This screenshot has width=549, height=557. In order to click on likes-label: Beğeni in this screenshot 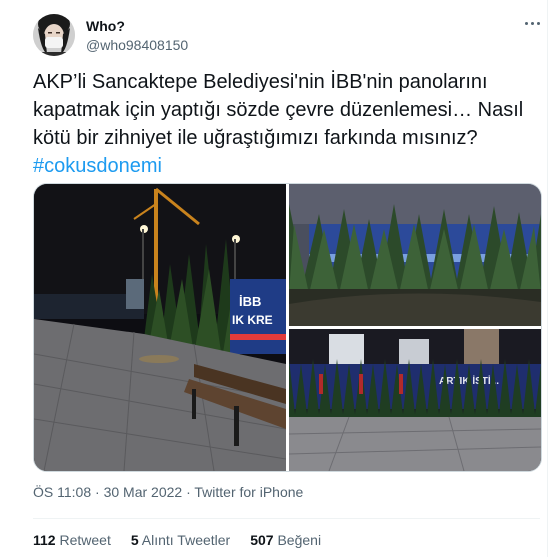, I will do `click(299, 540)`.